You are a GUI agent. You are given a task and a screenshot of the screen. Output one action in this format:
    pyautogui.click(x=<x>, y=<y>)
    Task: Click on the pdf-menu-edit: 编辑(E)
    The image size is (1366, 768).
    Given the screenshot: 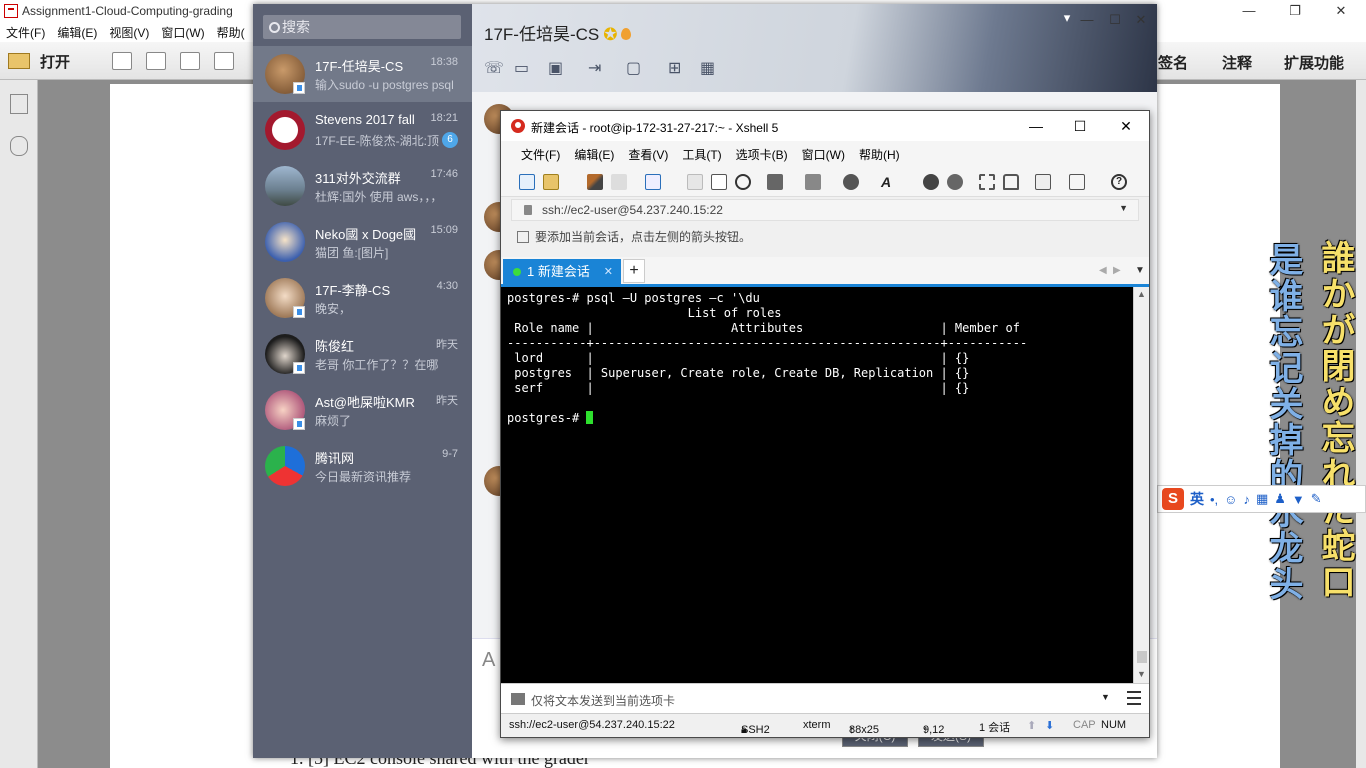 What is the action you would take?
    pyautogui.click(x=77, y=32)
    